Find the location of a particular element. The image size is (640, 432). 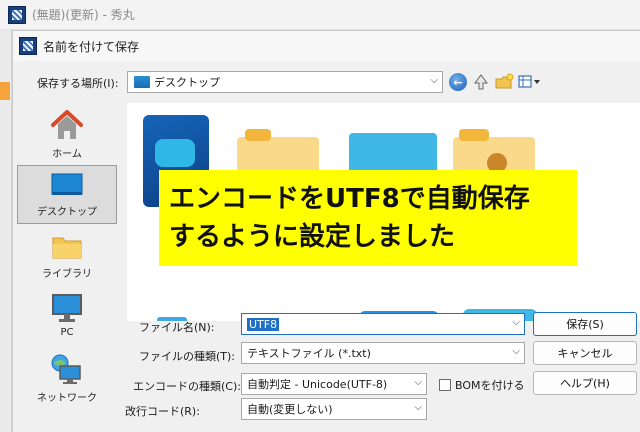

sidebar-item-network: ネットワーク is located at coordinates (67, 378).